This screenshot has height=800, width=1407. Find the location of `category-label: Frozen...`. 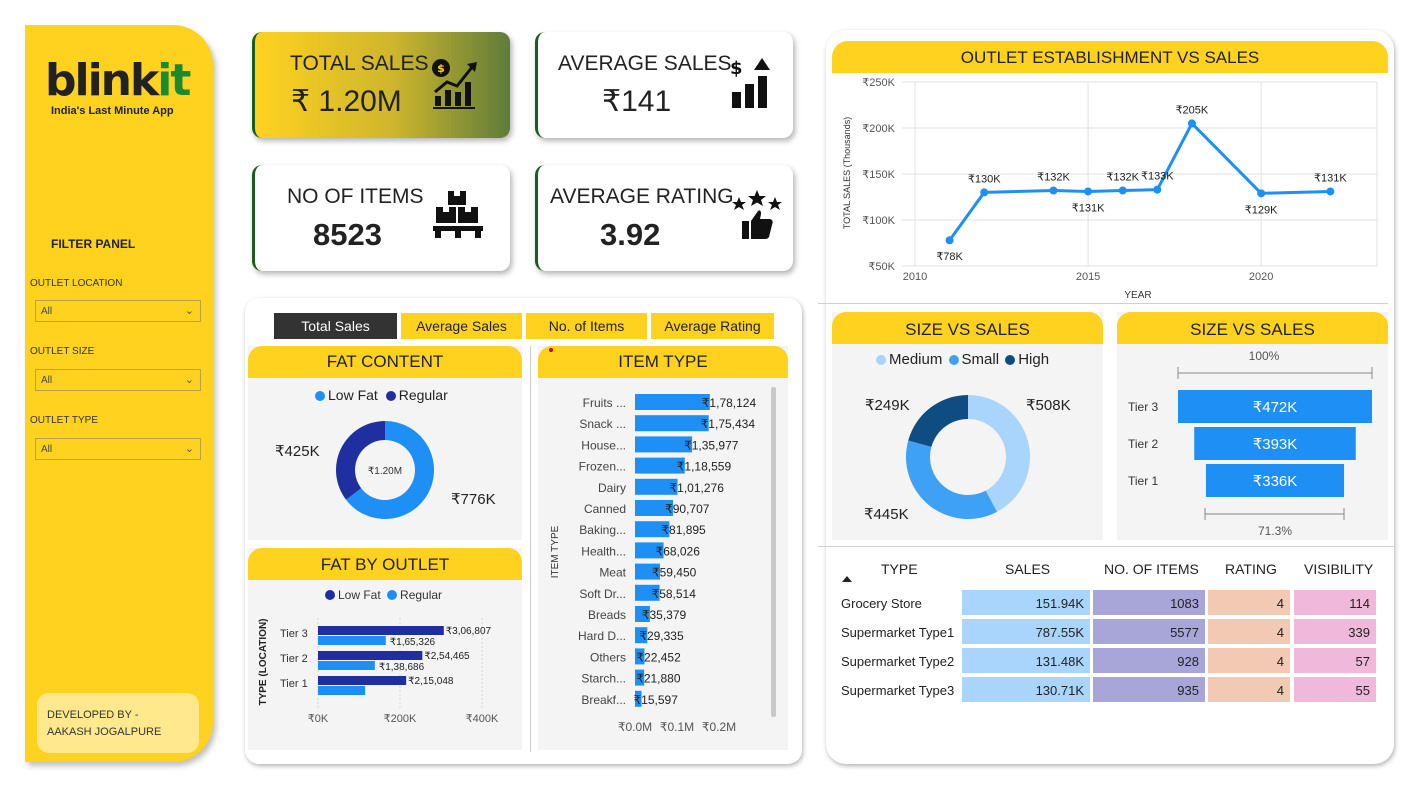

category-label: Frozen... is located at coordinates (602, 467).